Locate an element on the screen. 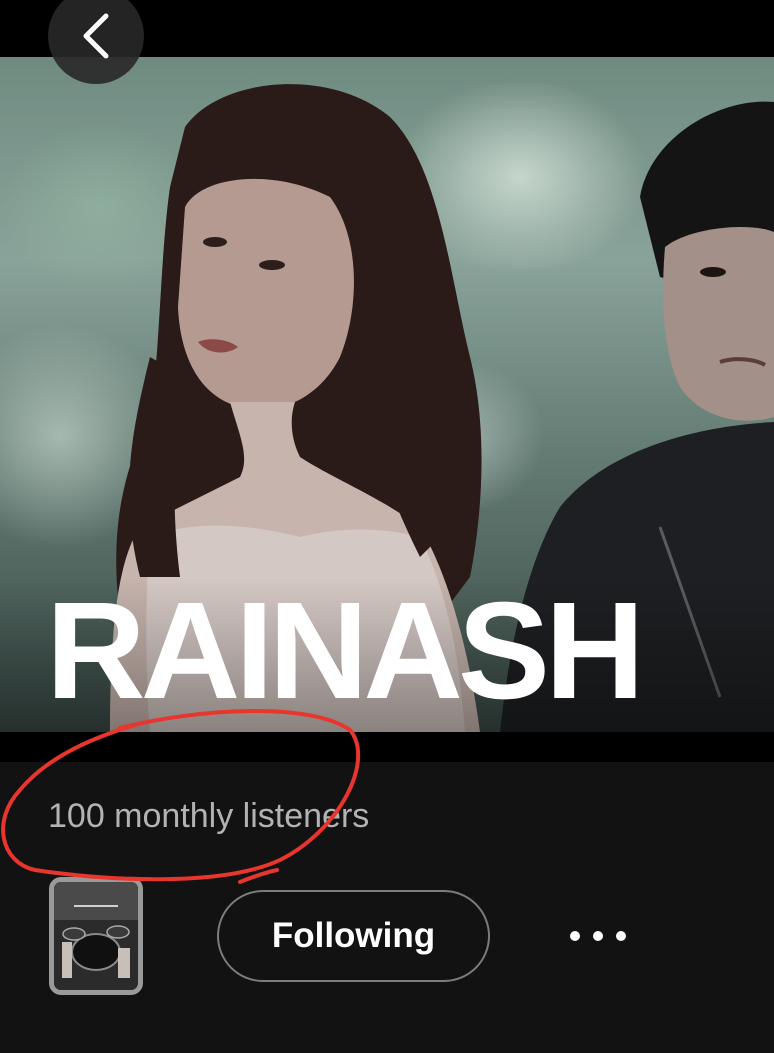 This screenshot has width=774, height=1053. following-button: Following is located at coordinates (353, 936).